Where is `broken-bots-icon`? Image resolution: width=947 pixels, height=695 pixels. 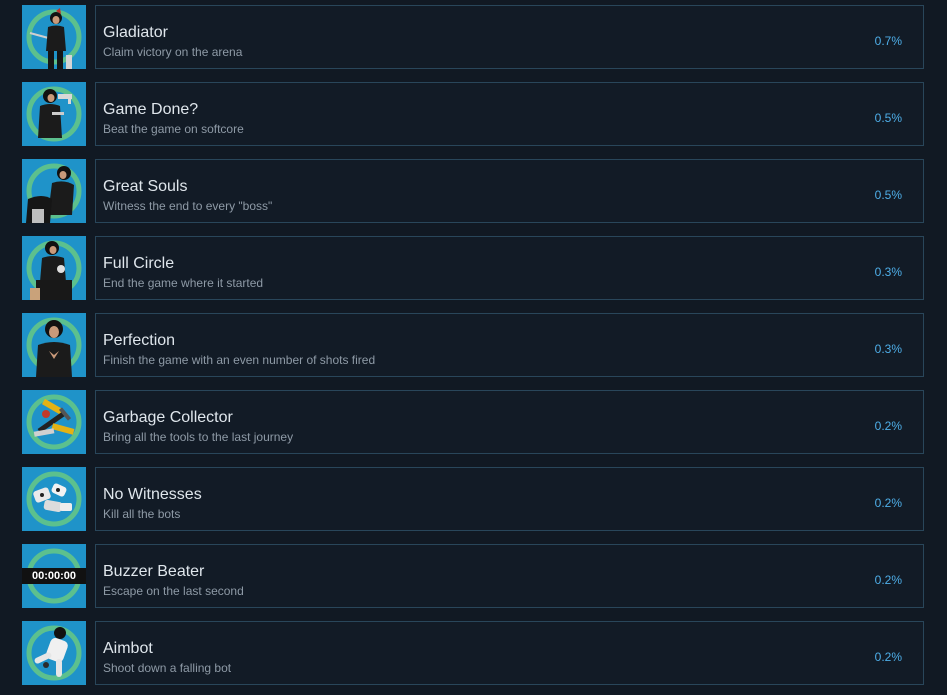 broken-bots-icon is located at coordinates (54, 499).